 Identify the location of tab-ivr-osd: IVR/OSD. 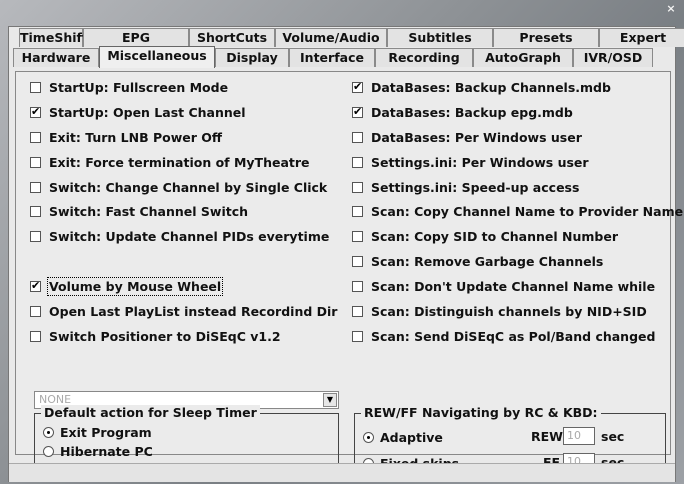
(613, 57).